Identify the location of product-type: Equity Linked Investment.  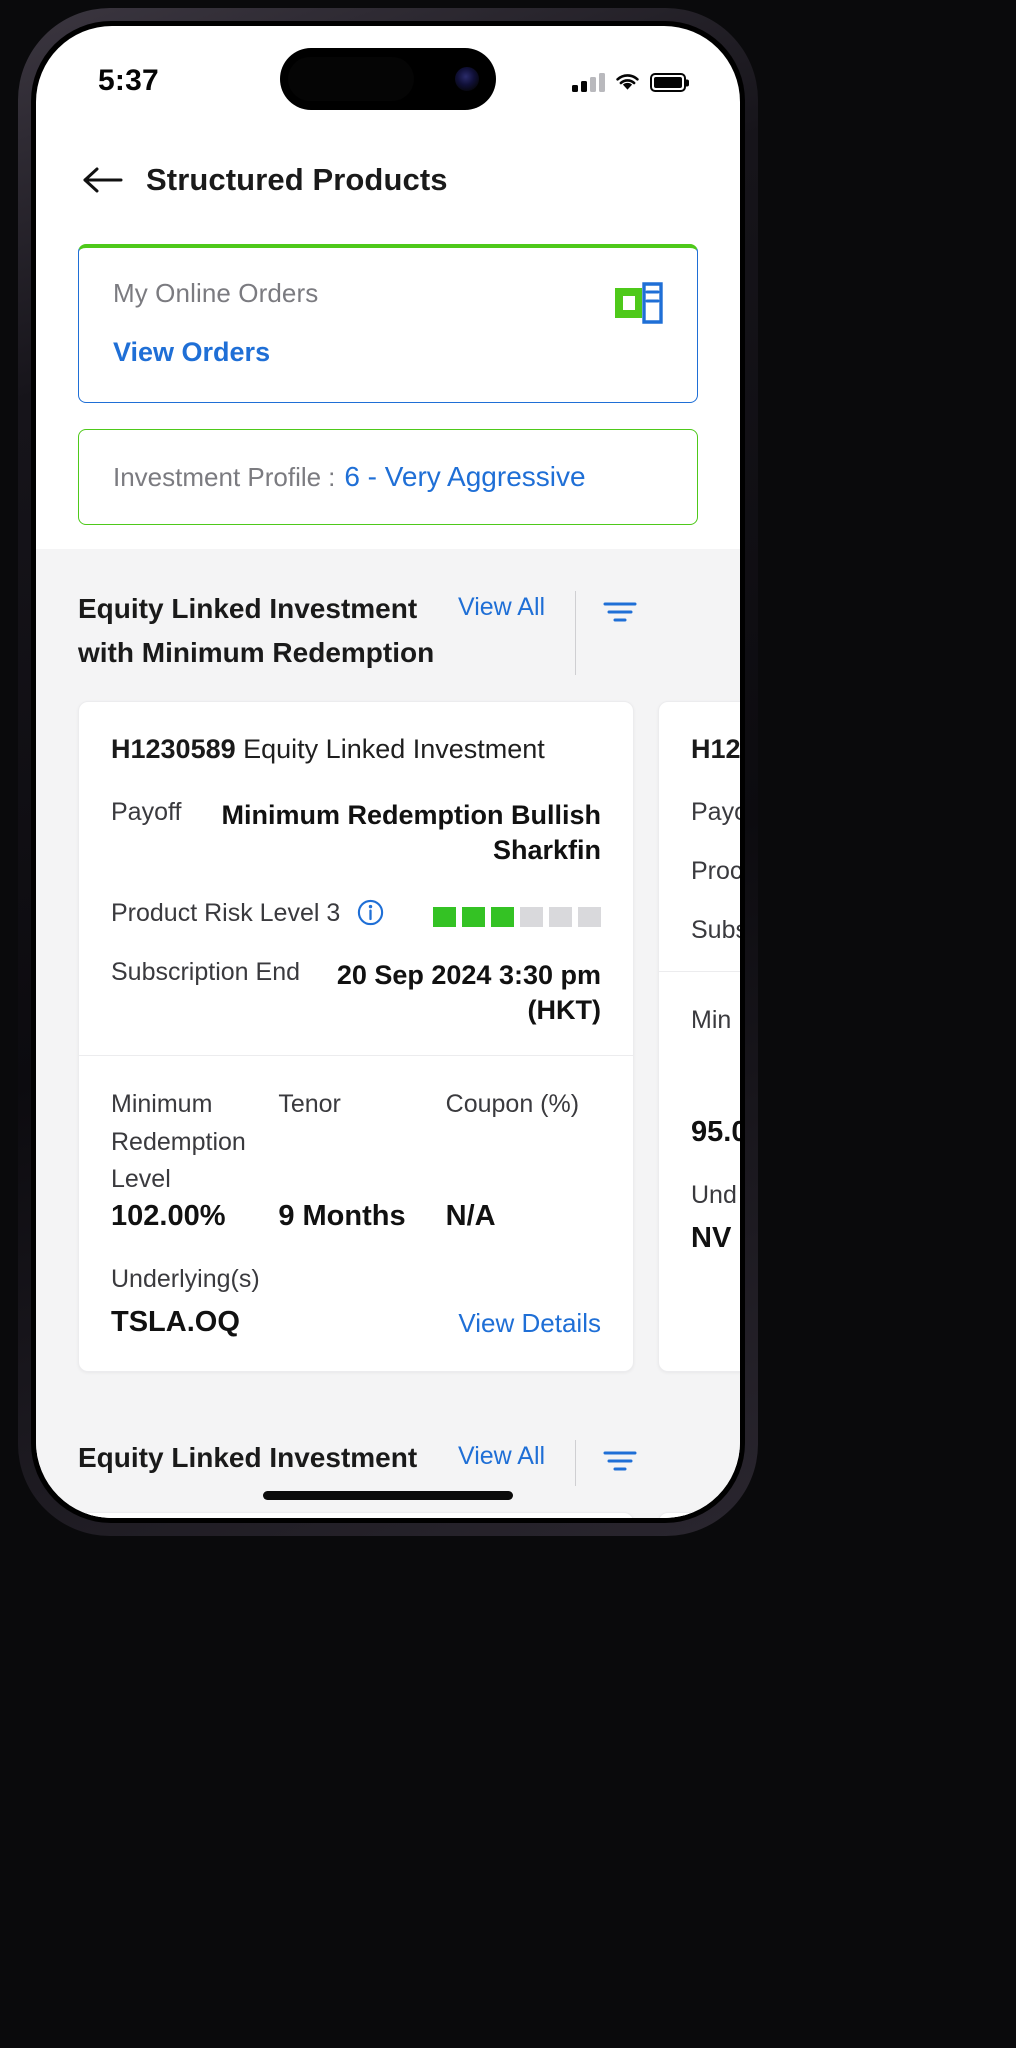
(394, 749).